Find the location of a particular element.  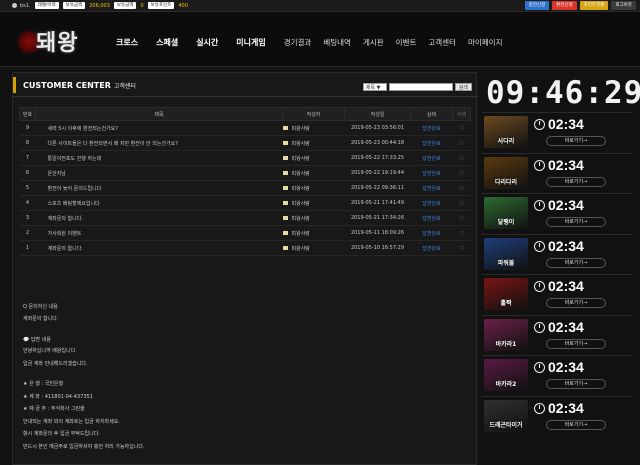

row-date: 2019-05-22 09:36:11 is located at coordinates (377, 188).